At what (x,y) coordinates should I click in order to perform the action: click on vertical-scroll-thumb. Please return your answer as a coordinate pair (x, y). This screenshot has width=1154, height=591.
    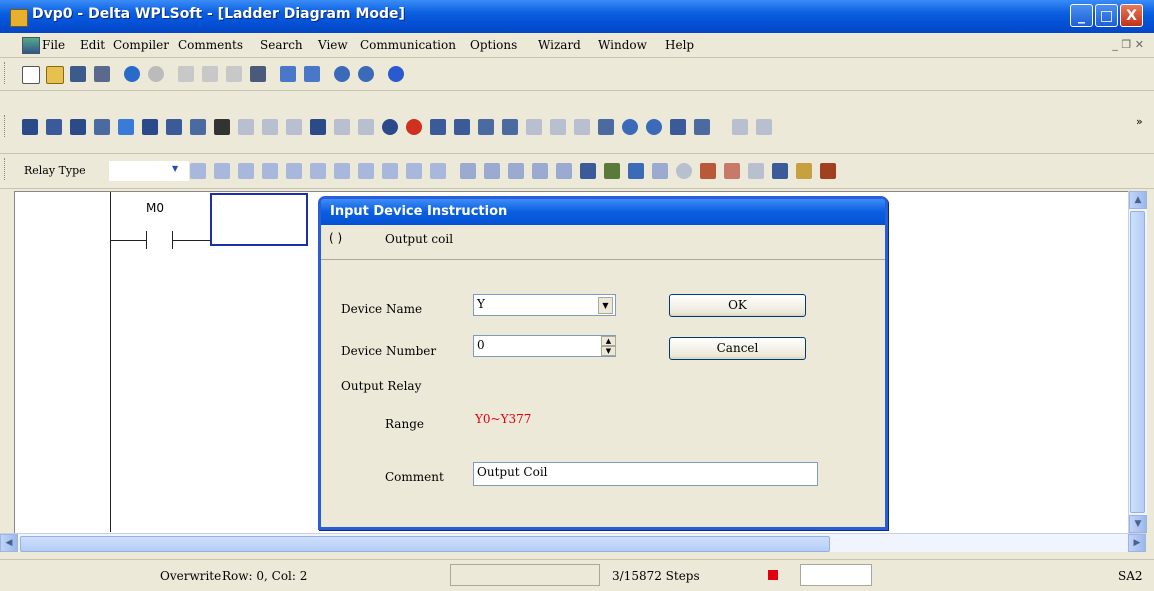
    Looking at the image, I should click on (1137, 362).